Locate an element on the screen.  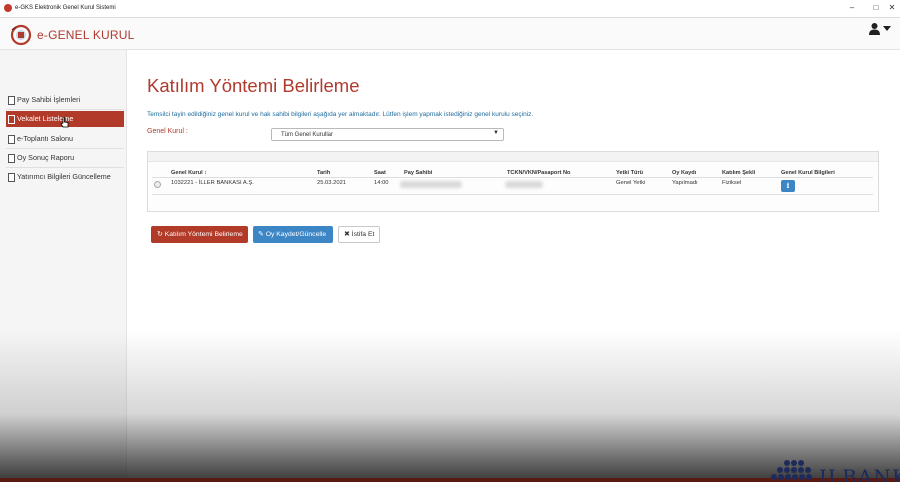
column-header-yetki-turu: Yetki Türü is located at coordinates (630, 173).